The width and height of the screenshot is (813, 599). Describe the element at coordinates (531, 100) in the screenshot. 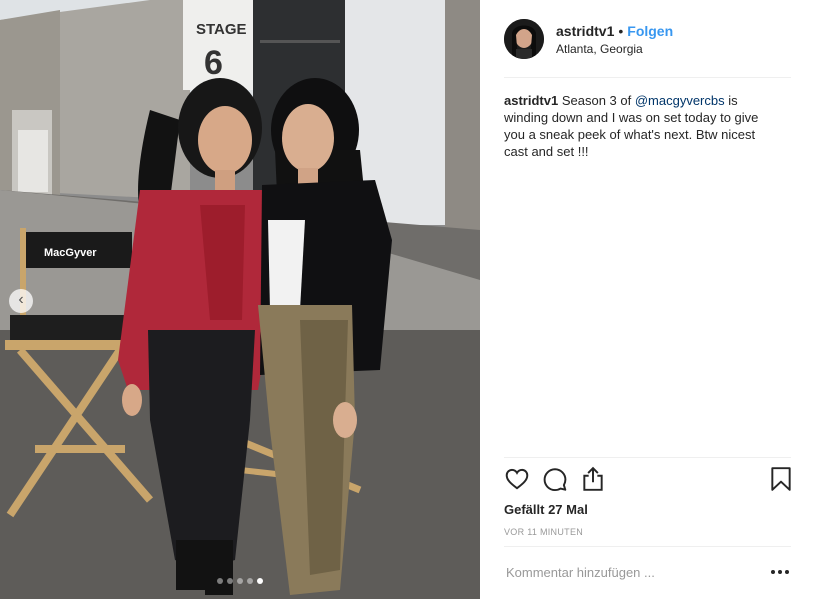

I see `caption-username-link: astridtv1` at that location.